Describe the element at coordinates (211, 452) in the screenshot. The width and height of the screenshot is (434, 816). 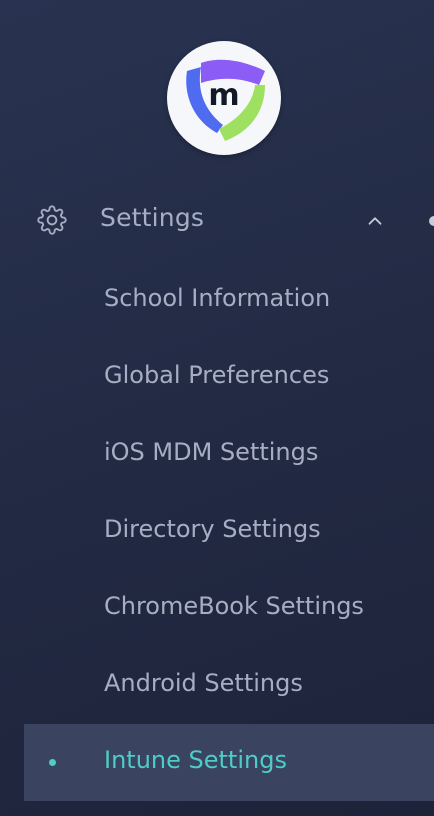
I see `sidebar-item-label: iOS MDM Settings` at that location.